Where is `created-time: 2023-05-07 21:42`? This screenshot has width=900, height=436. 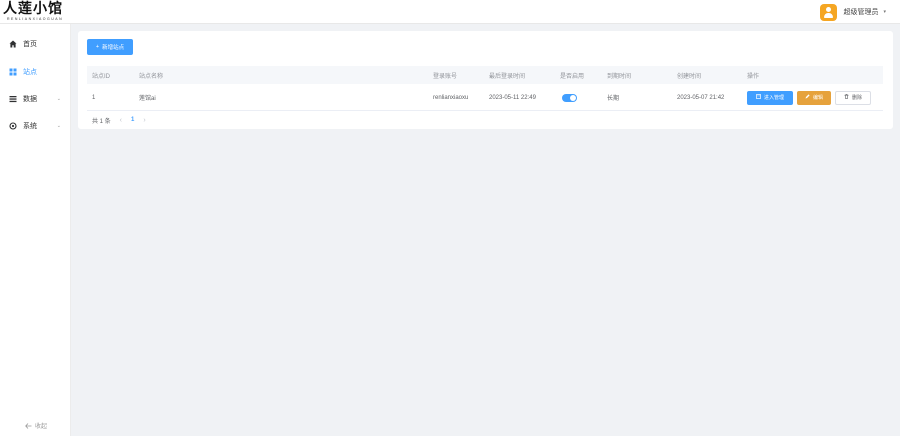
created-time: 2023-05-07 21:42 is located at coordinates (701, 97).